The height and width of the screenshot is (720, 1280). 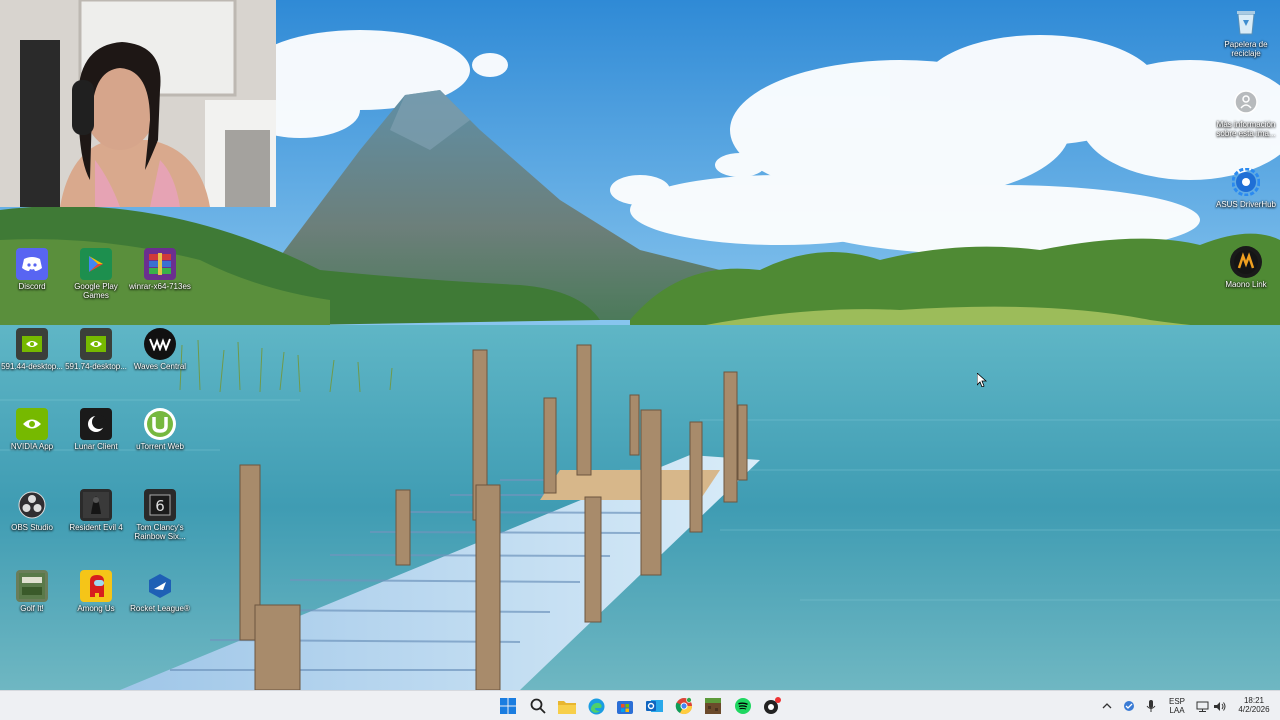 What do you see at coordinates (160, 424) in the screenshot?
I see `utorrent-icon` at bounding box center [160, 424].